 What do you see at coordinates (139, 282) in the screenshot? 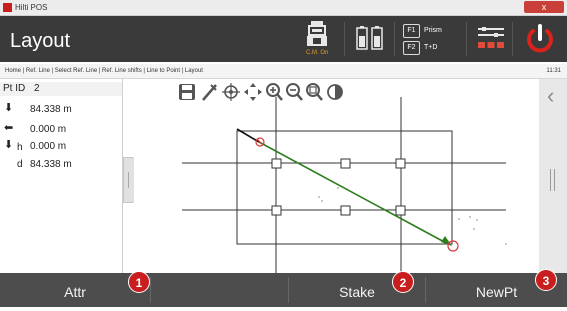
I see `callout-badge-1: 1` at bounding box center [139, 282].